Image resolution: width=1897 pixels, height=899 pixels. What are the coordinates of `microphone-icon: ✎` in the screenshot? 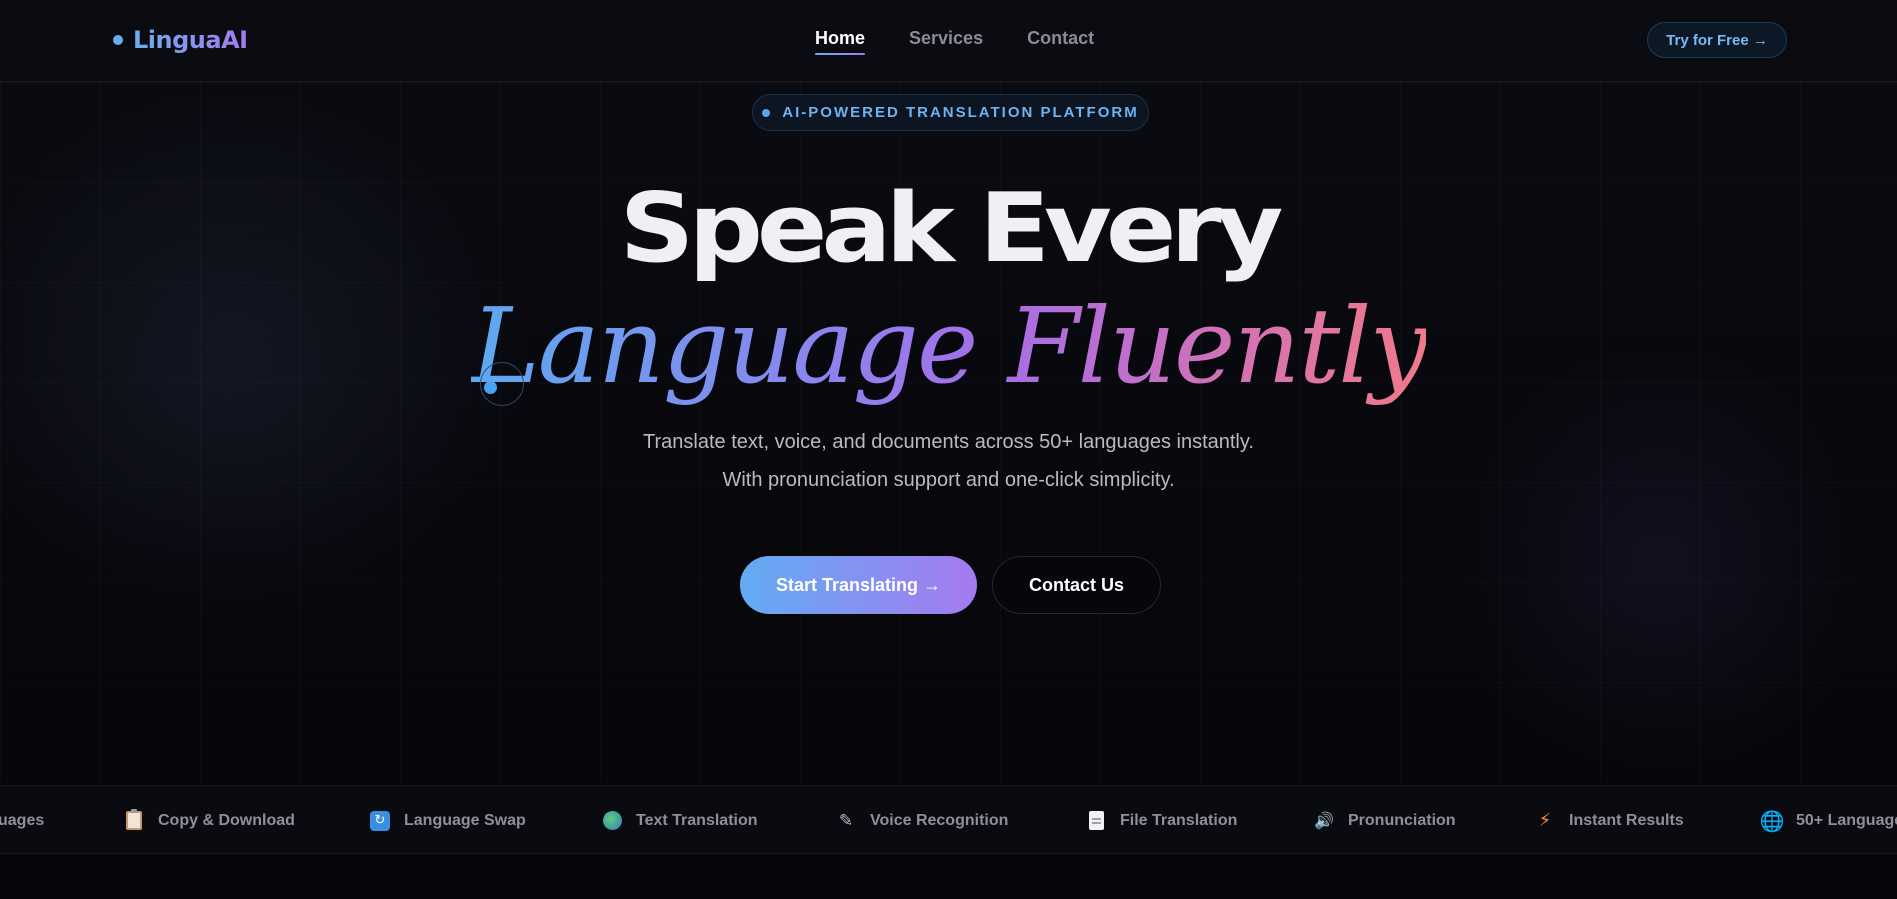 It's located at (846, 820).